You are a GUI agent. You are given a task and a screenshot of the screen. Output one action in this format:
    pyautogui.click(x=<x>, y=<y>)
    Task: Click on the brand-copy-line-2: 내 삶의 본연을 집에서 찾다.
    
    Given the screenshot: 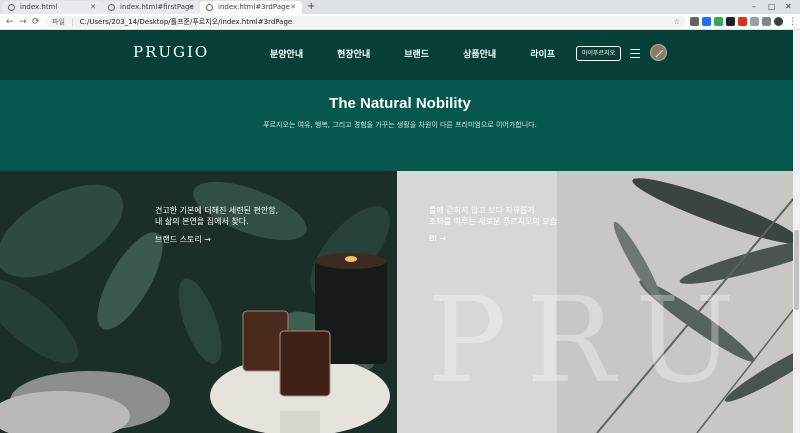 What is the action you would take?
    pyautogui.click(x=202, y=221)
    